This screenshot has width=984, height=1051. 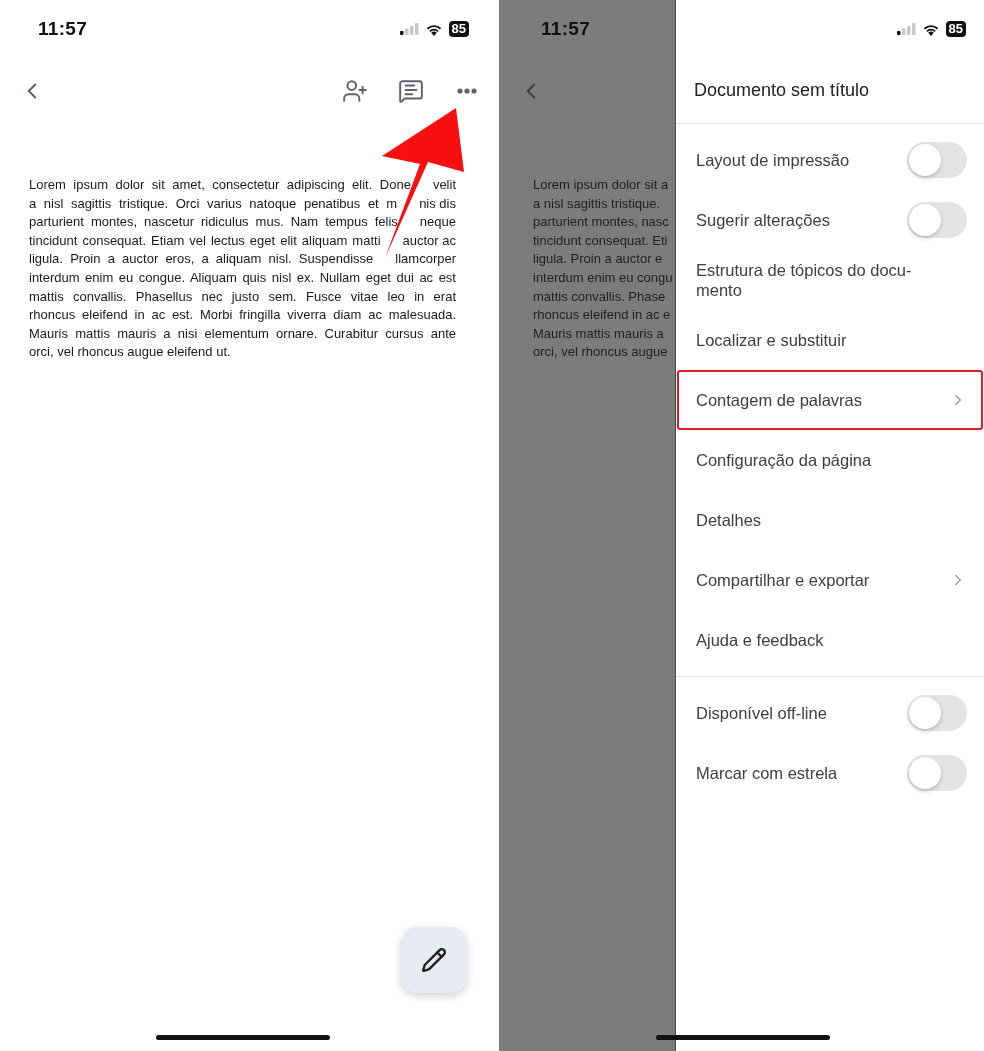 What do you see at coordinates (804, 280) in the screenshot?
I see `menu-item-label: Estrutura de tópicos do docu- mento` at bounding box center [804, 280].